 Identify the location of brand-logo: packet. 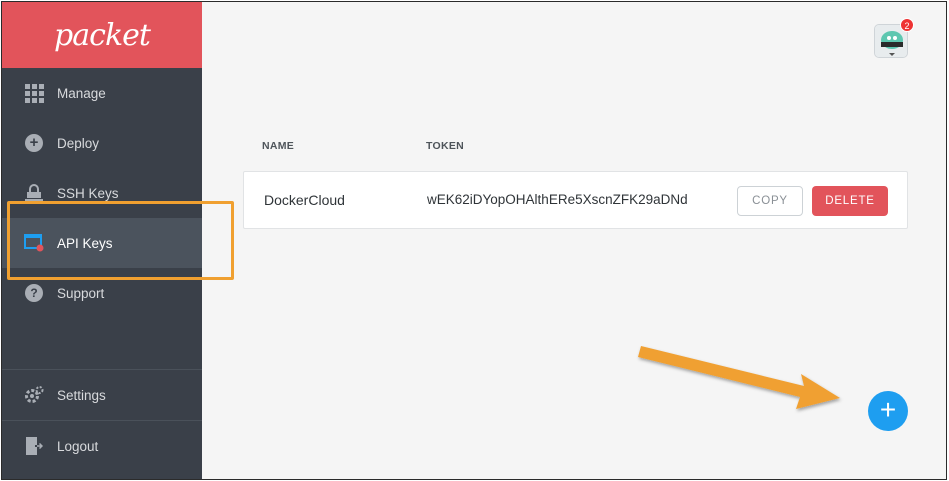
(102, 35).